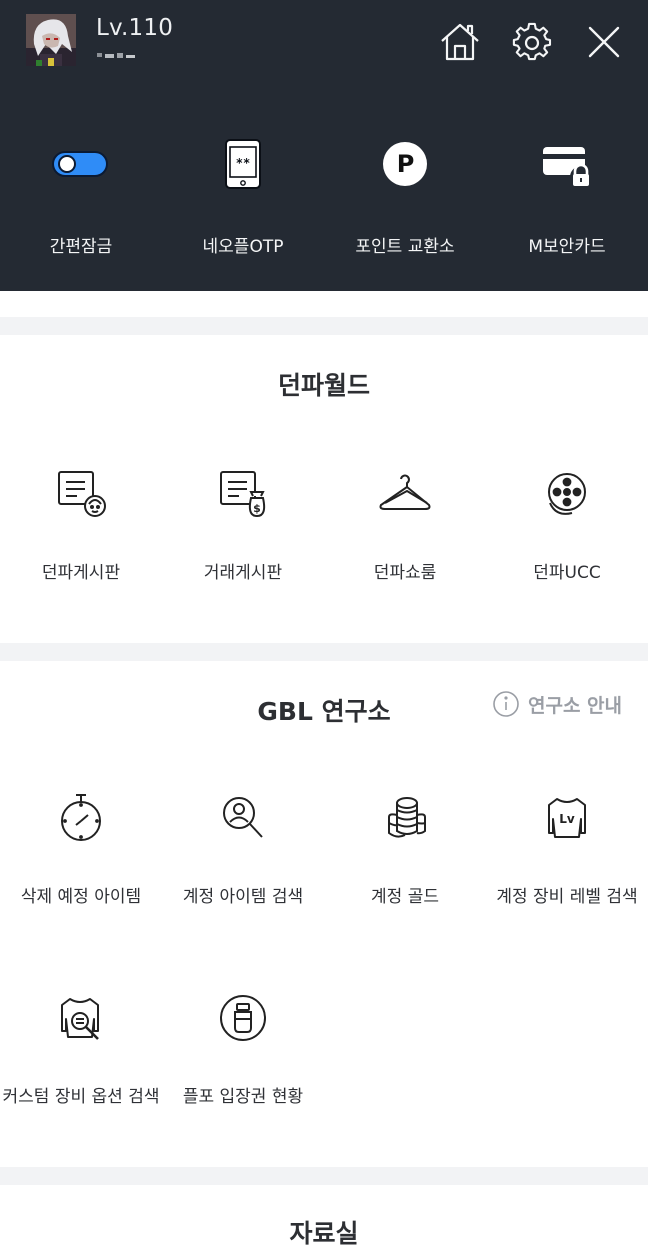 The width and height of the screenshot is (648, 1246). I want to click on quick-point-exchange: P 포인트 교환소, so click(405, 200).